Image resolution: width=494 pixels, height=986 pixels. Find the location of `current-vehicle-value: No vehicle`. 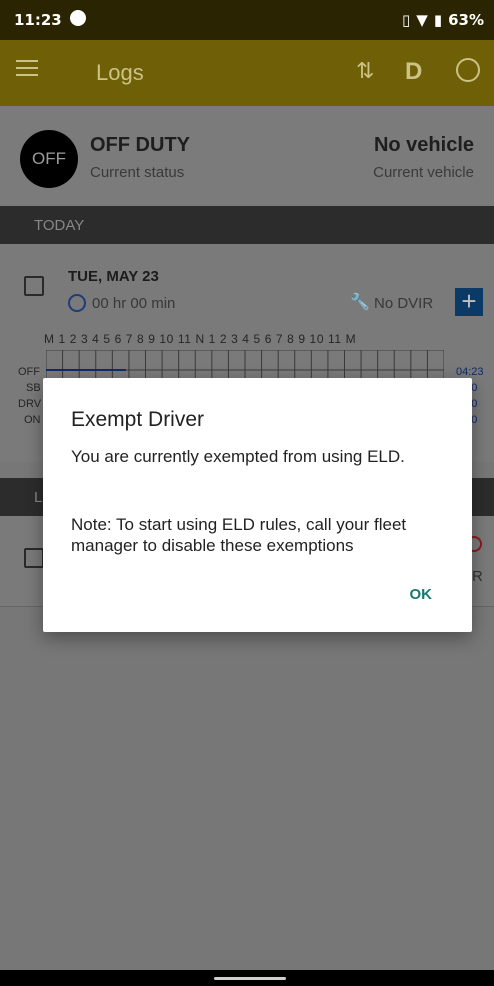

current-vehicle-value: No vehicle is located at coordinates (424, 145).